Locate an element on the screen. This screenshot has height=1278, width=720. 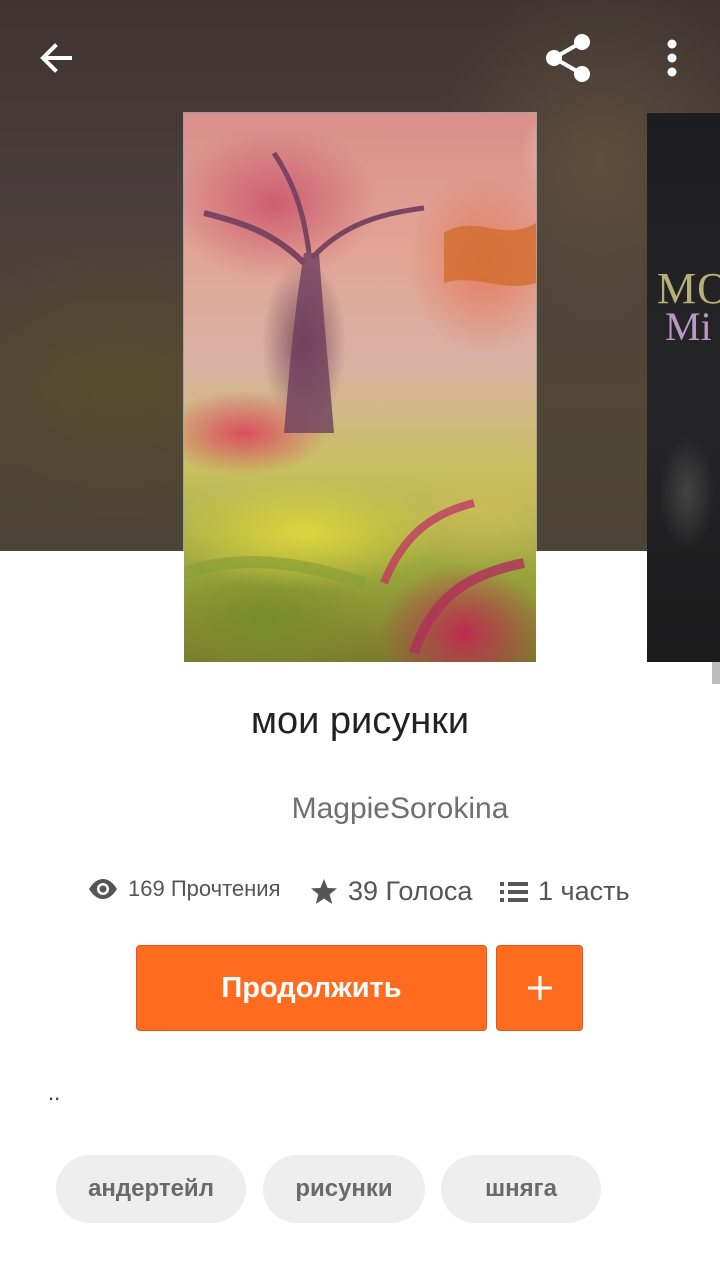
tag-chip: шняга is located at coordinates (521, 1189).